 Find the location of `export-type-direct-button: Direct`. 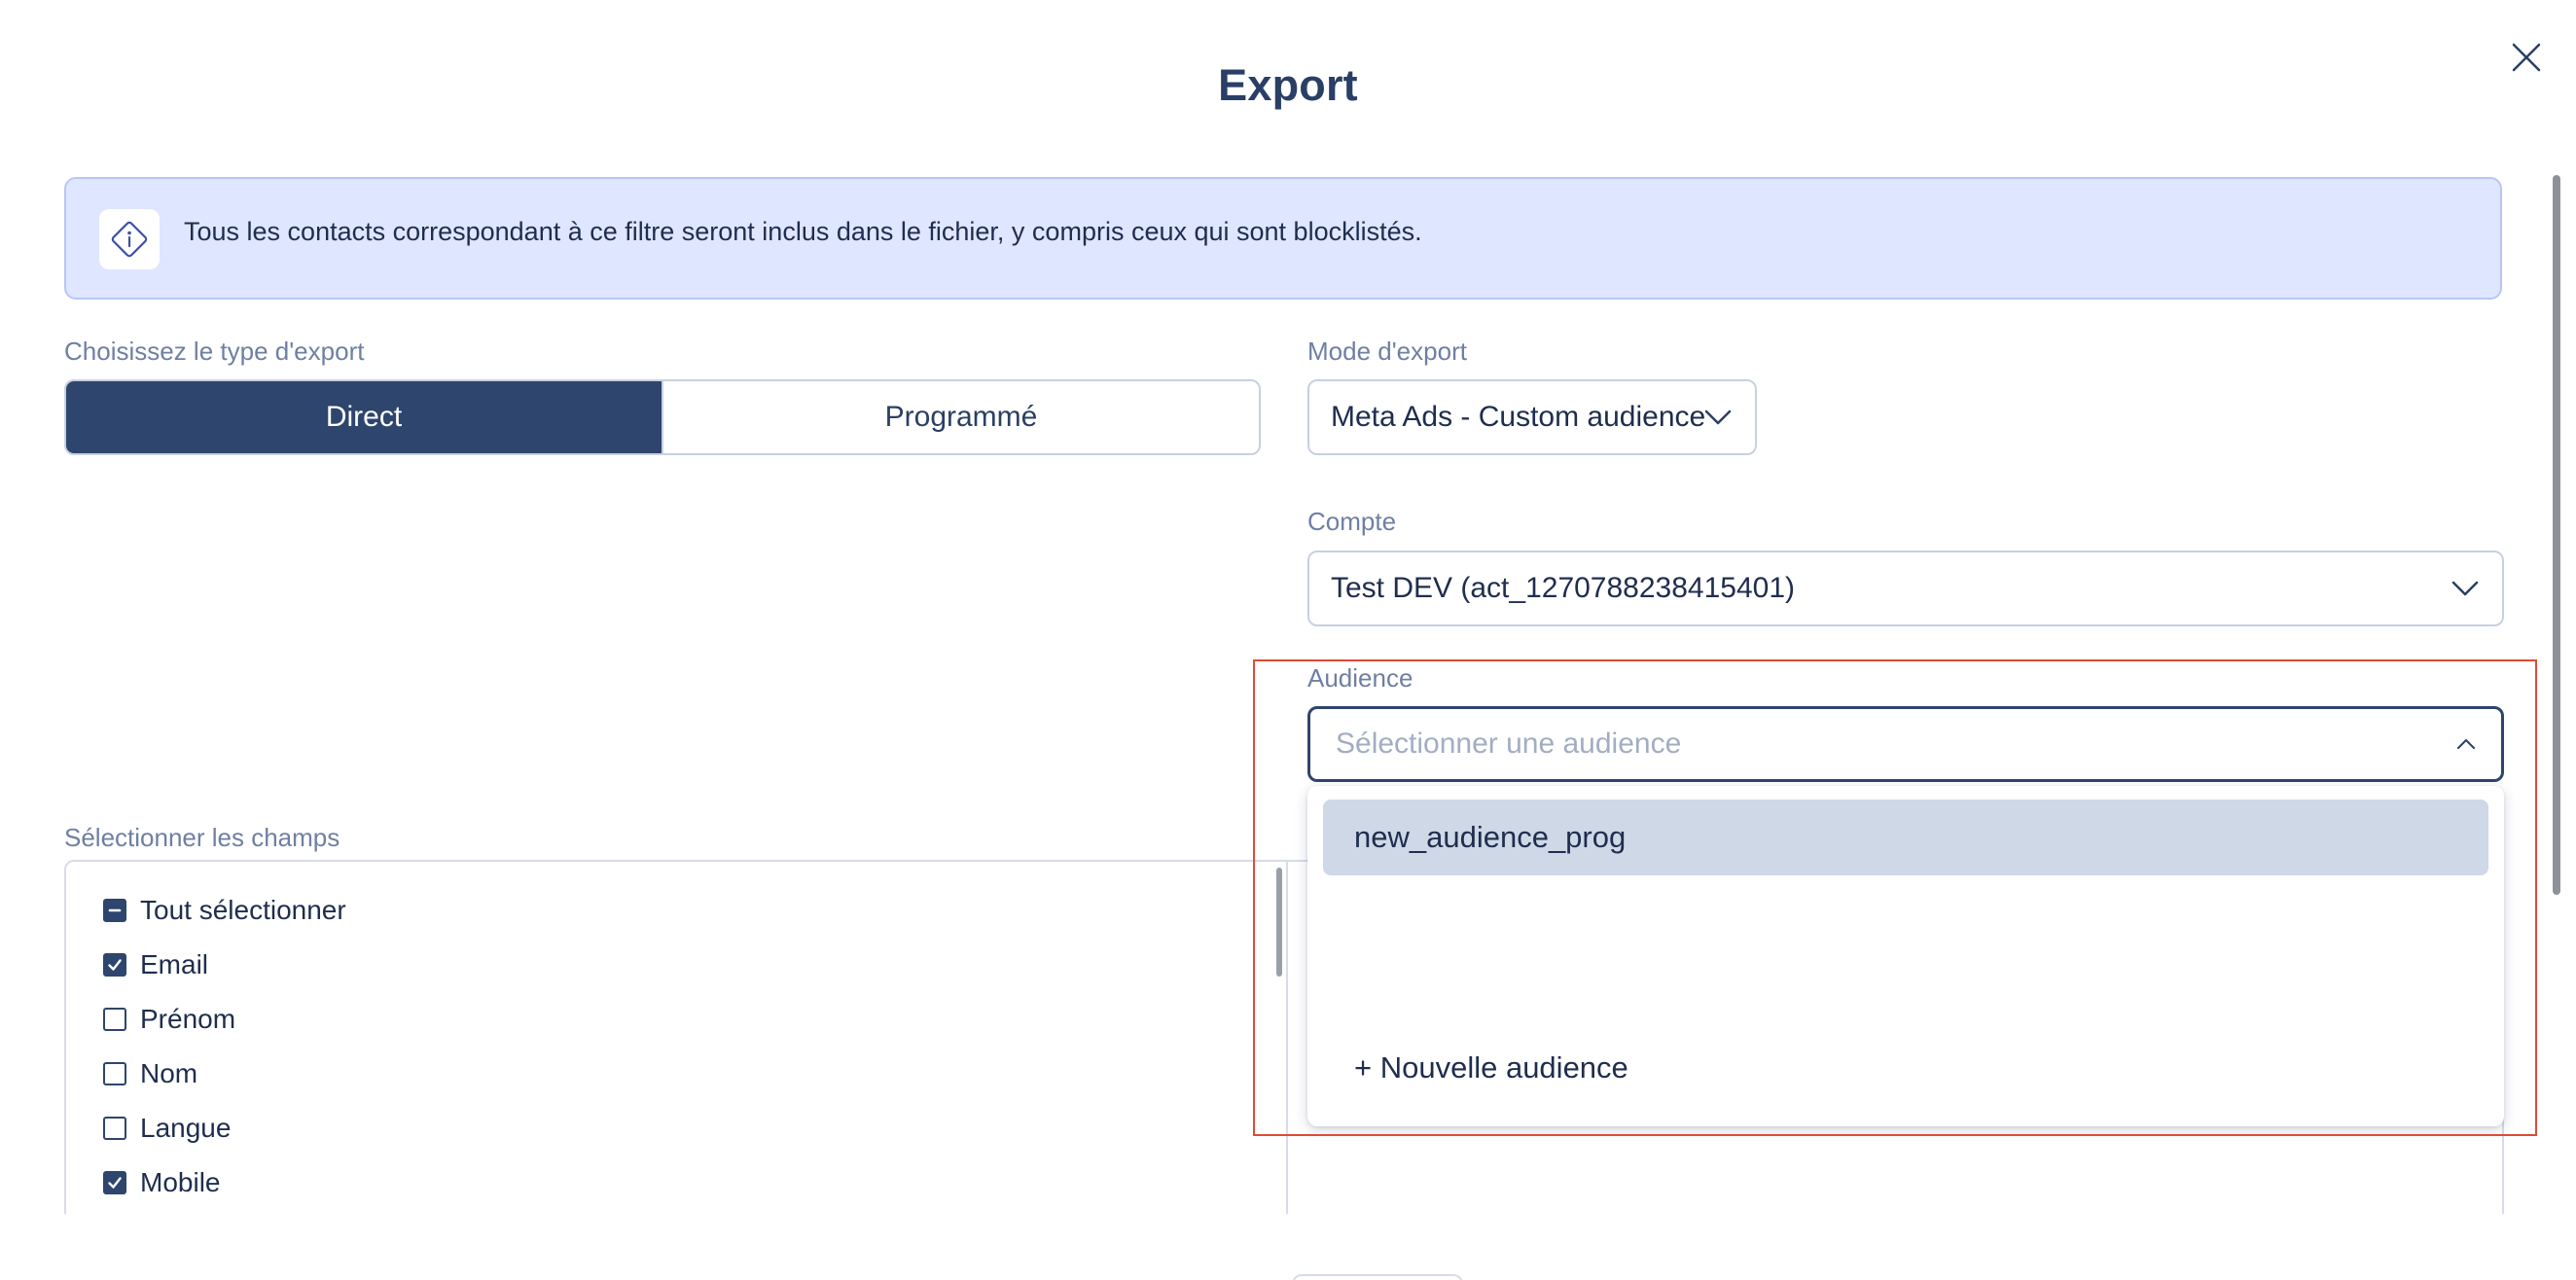

export-type-direct-button: Direct is located at coordinates (364, 417).